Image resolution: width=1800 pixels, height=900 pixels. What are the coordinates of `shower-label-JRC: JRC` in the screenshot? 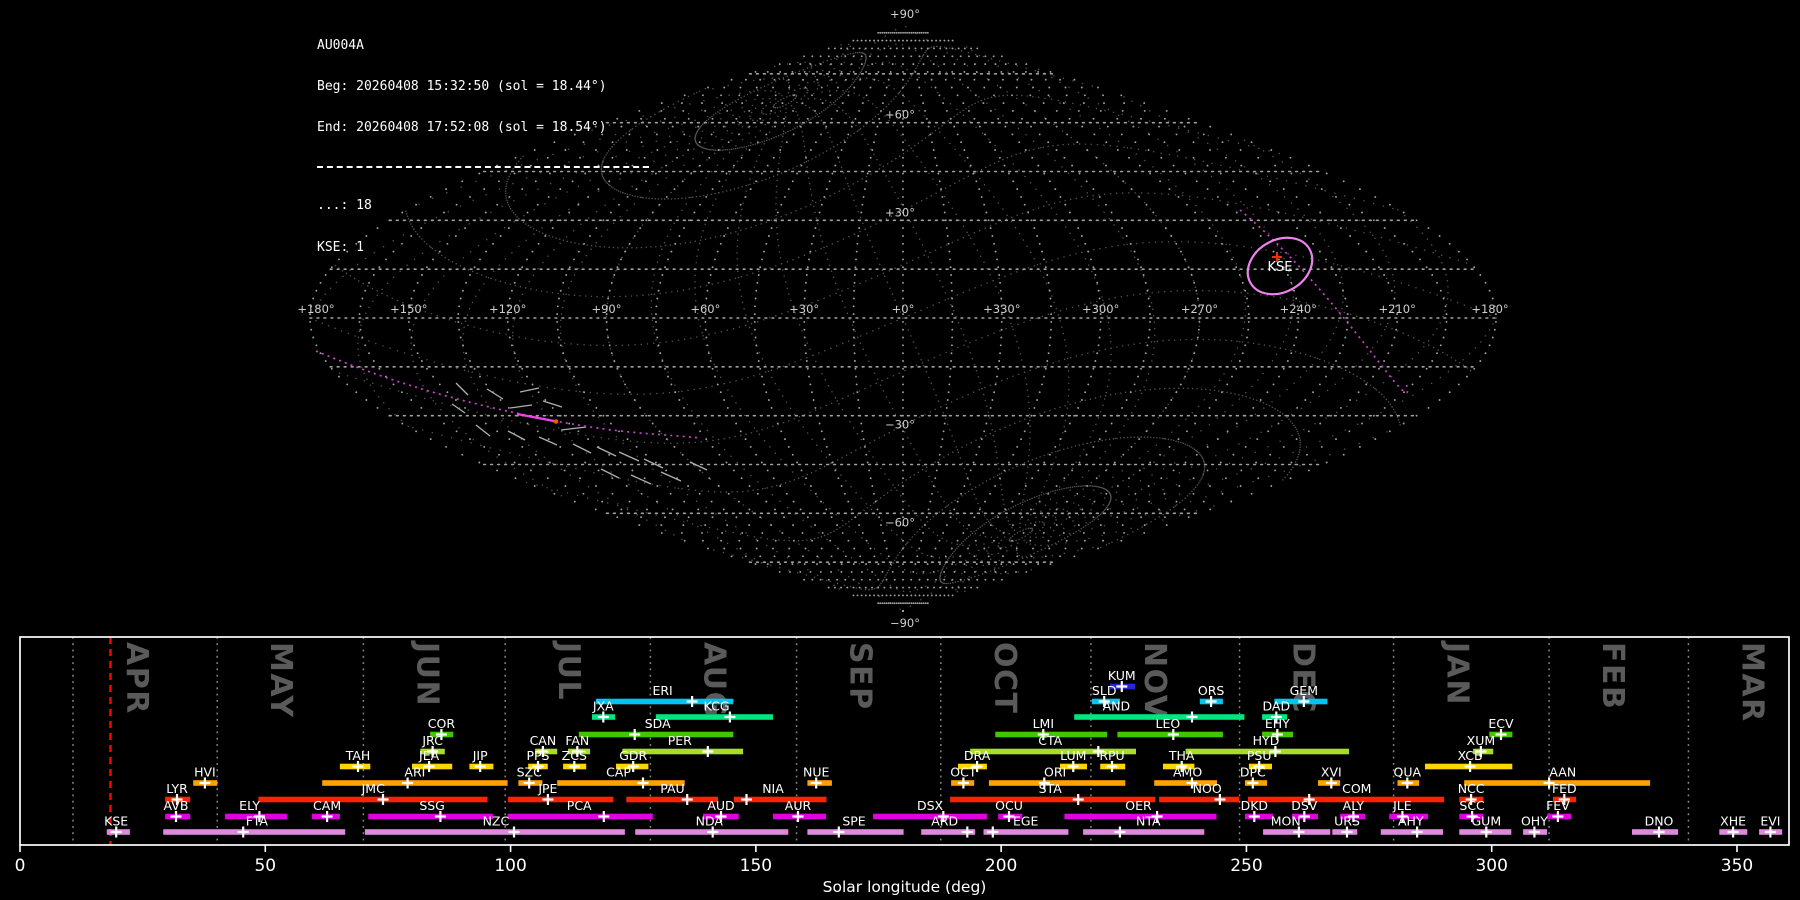 It's located at (432, 740).